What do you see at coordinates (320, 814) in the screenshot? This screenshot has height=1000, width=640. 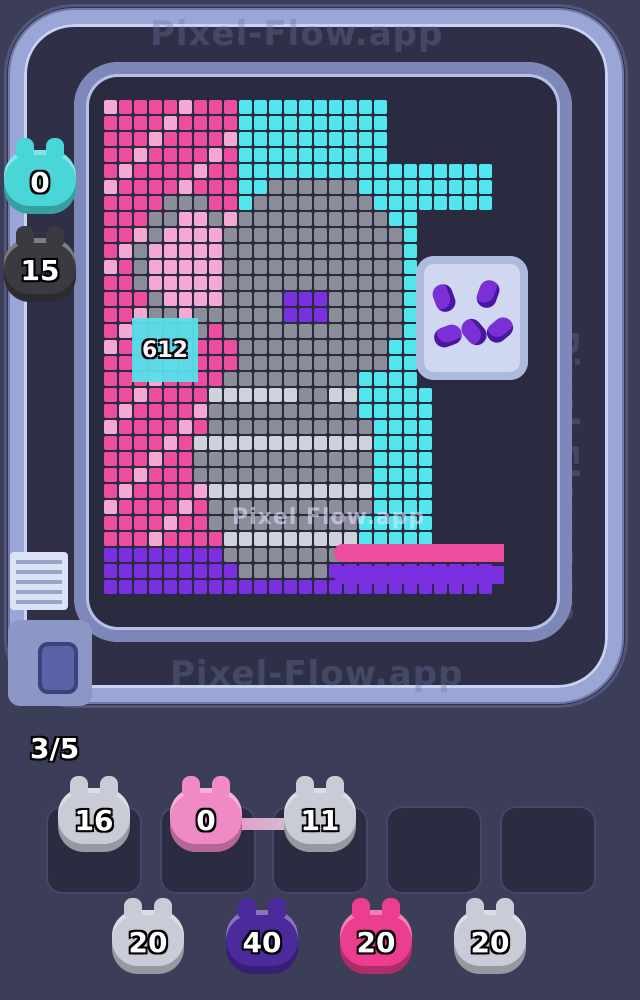 I see `slot-cat: 11` at bounding box center [320, 814].